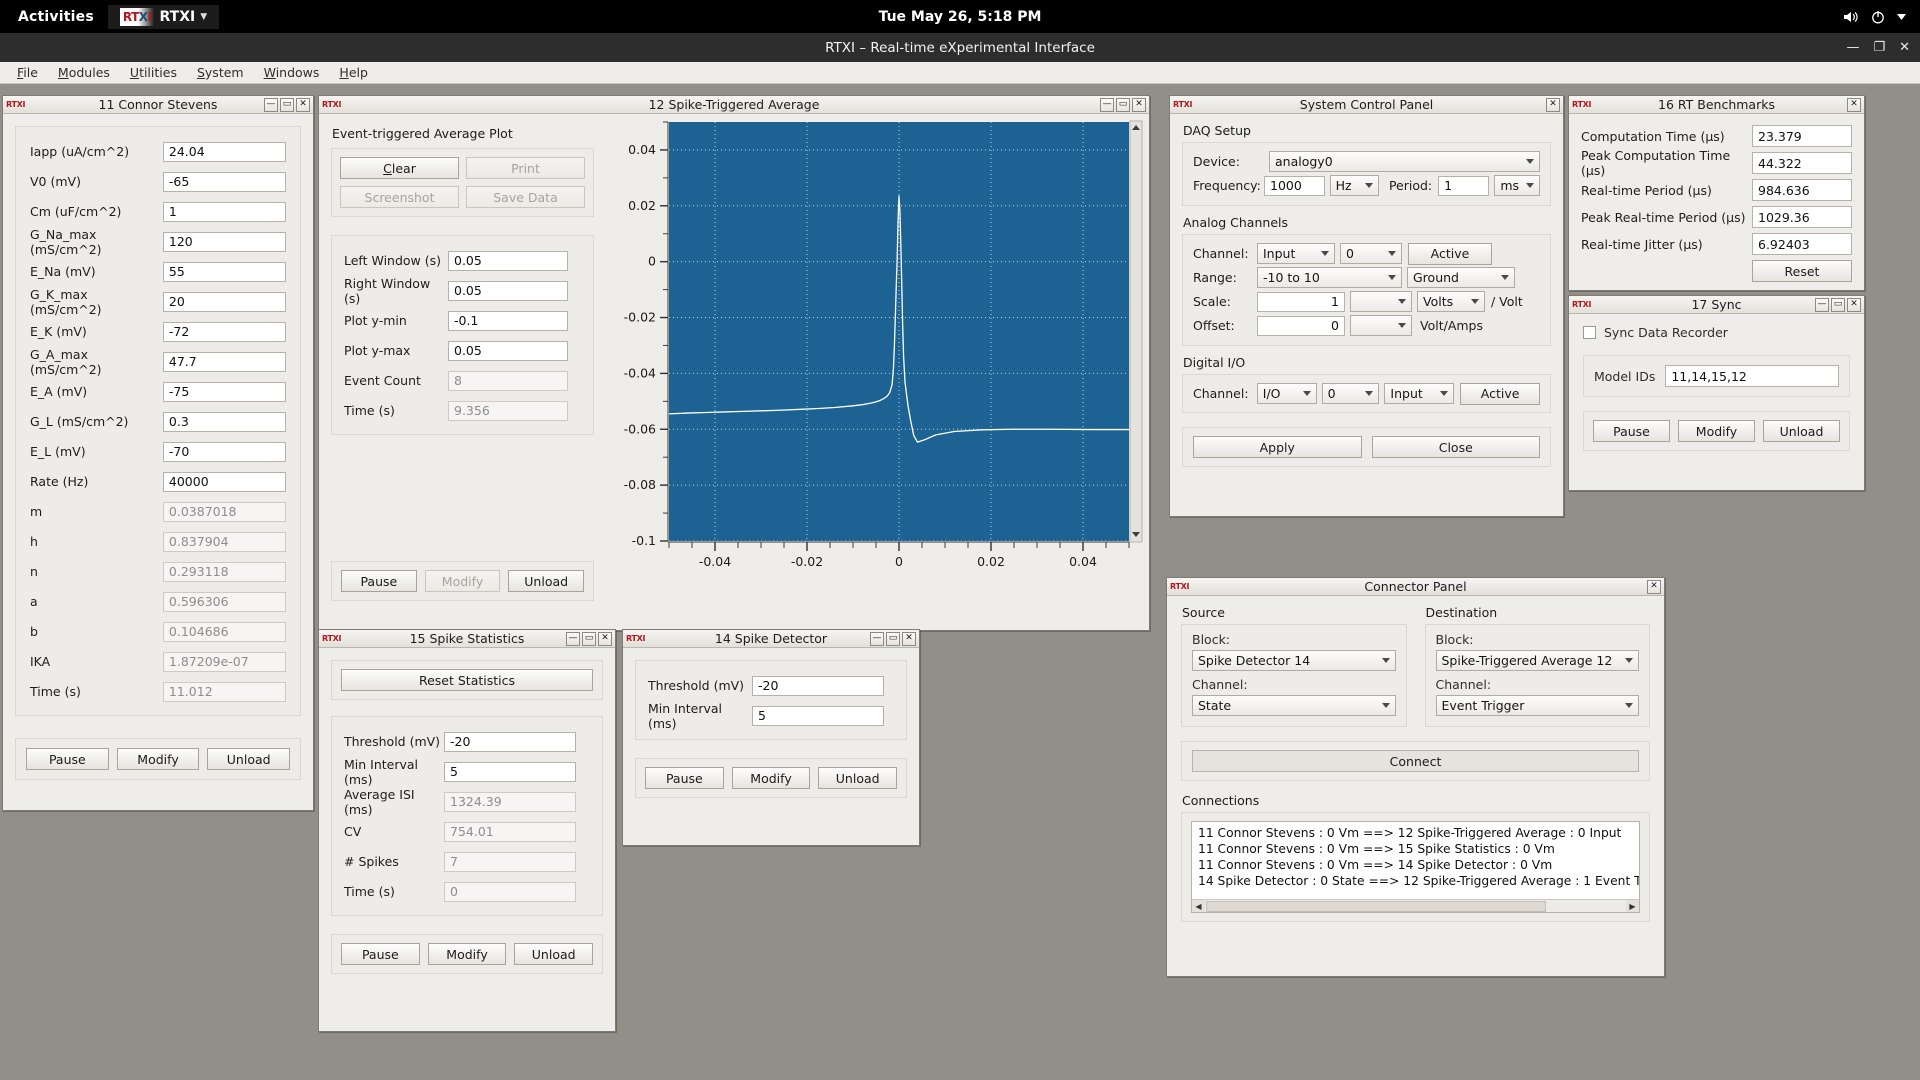 This screenshot has height=1080, width=1920. I want to click on scroll-right-icon: ▶, so click(1632, 906).